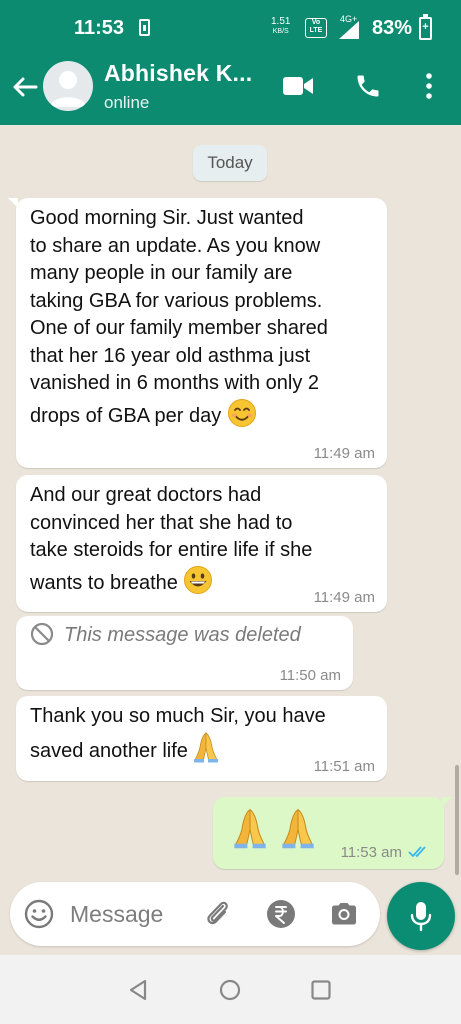  I want to click on video-call-button, so click(298, 86).